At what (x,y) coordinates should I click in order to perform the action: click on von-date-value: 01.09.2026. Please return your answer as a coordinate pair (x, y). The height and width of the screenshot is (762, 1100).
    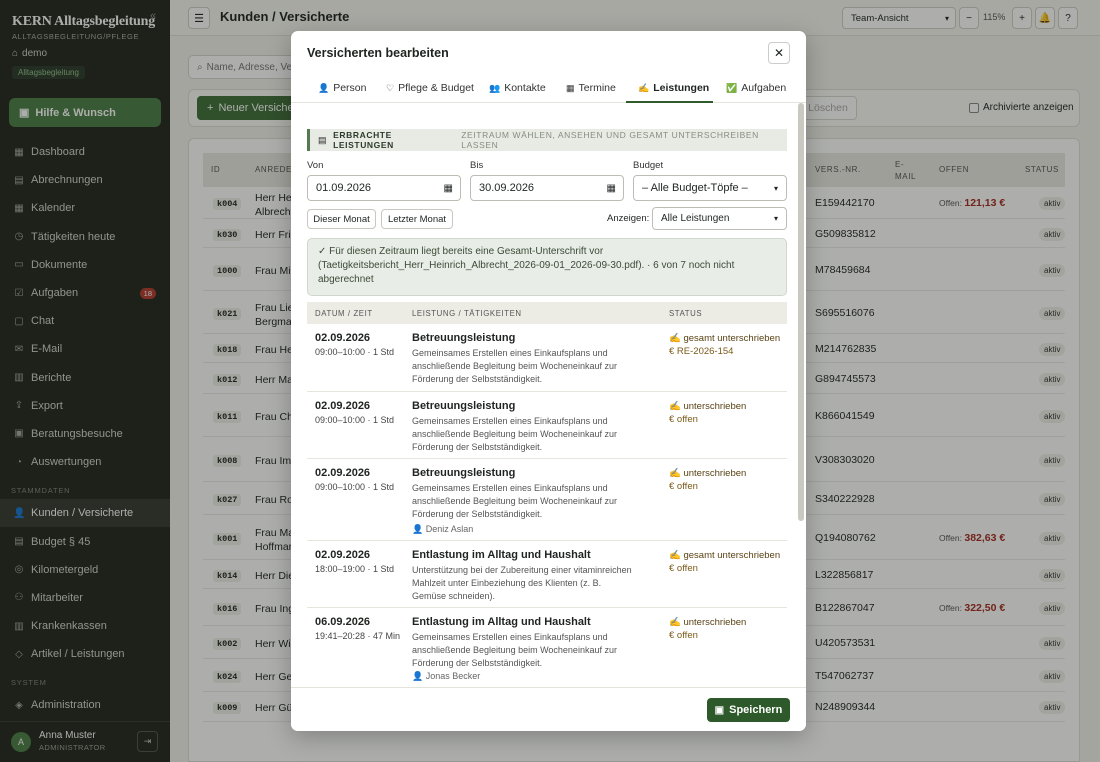
    Looking at the image, I should click on (344, 188).